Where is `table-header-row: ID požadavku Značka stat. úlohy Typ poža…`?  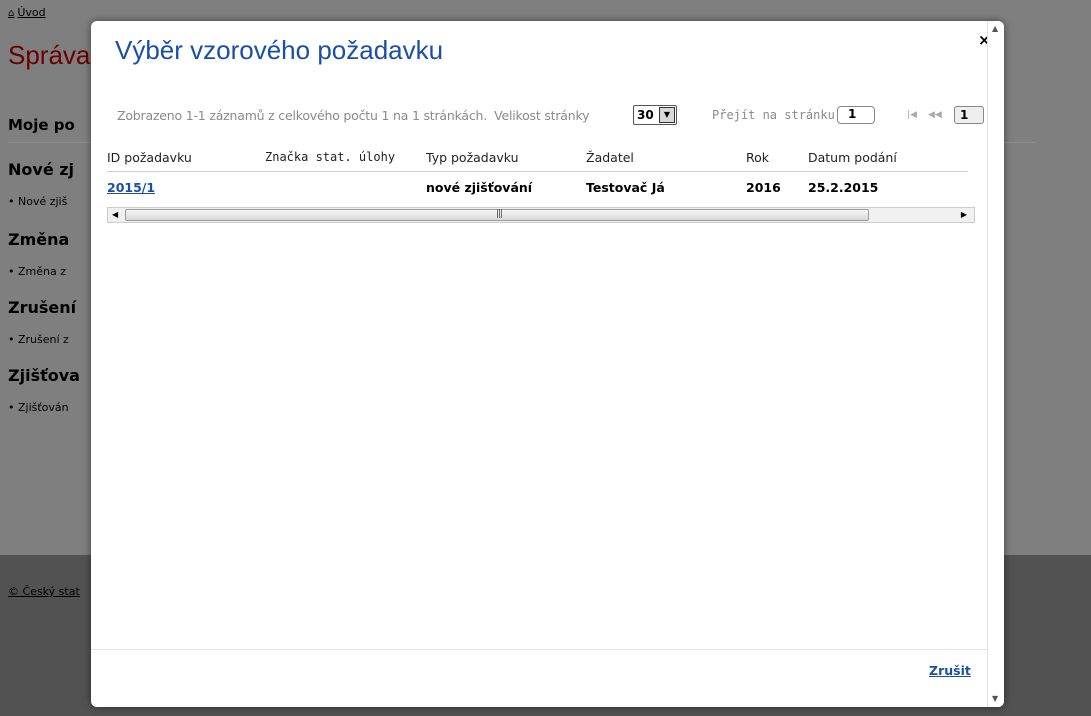 table-header-row: ID požadavku Značka stat. úlohy Typ poža… is located at coordinates (537, 157).